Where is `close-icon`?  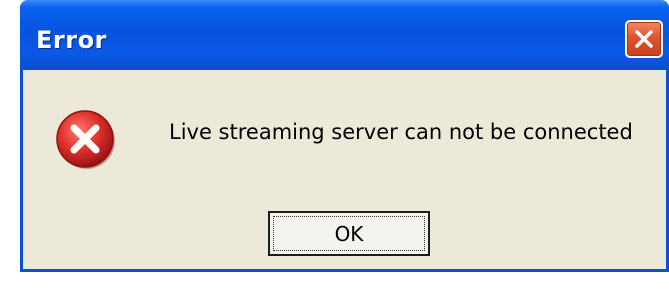
close-icon is located at coordinates (644, 39).